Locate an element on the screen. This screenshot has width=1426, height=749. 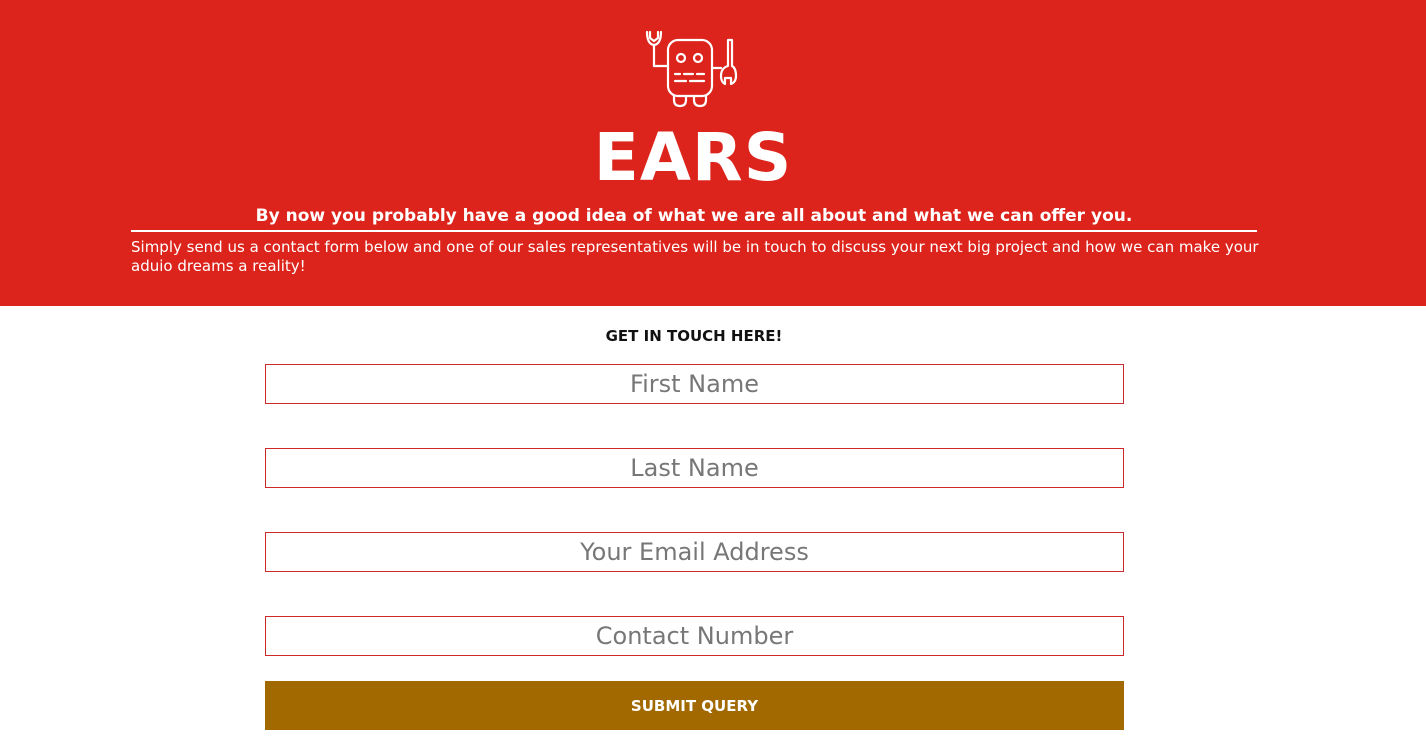
robot-with-wrenches-icon is located at coordinates (691, 69).